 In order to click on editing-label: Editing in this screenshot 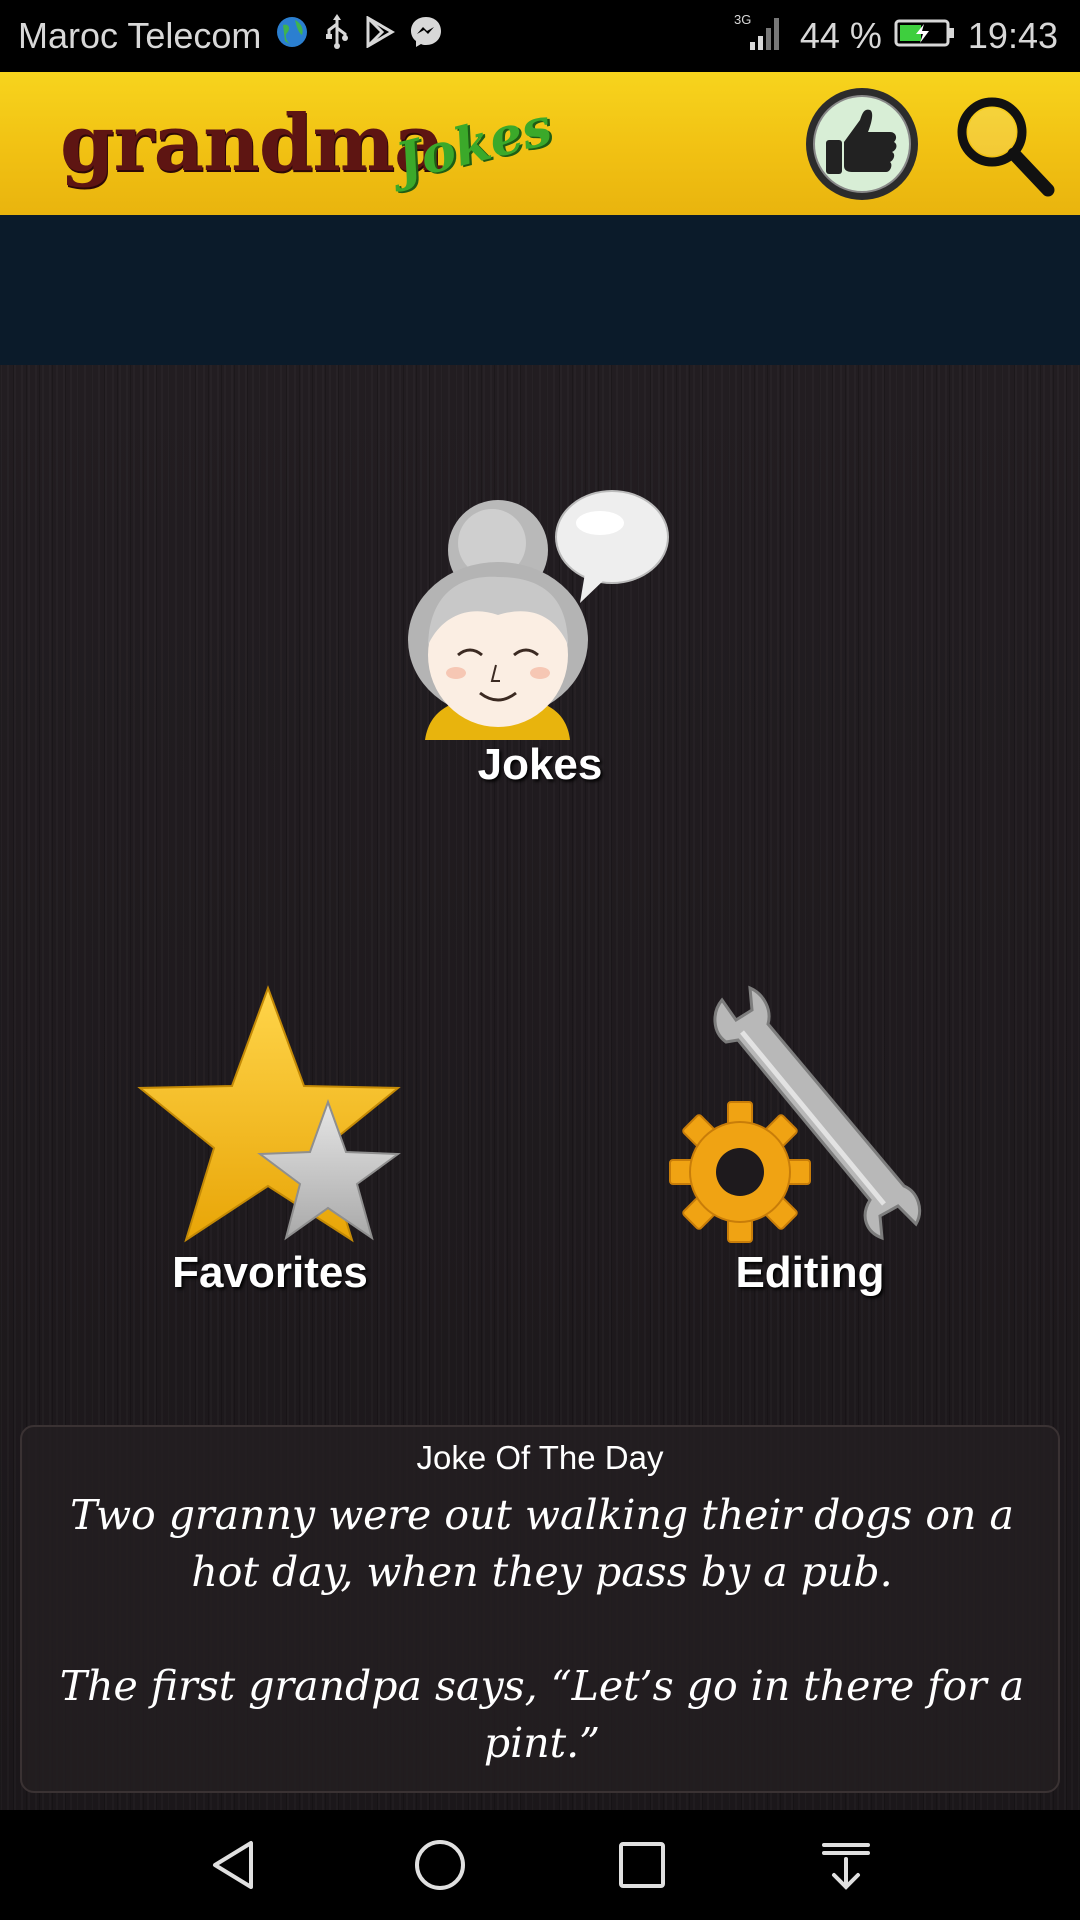, I will do `click(810, 1272)`.